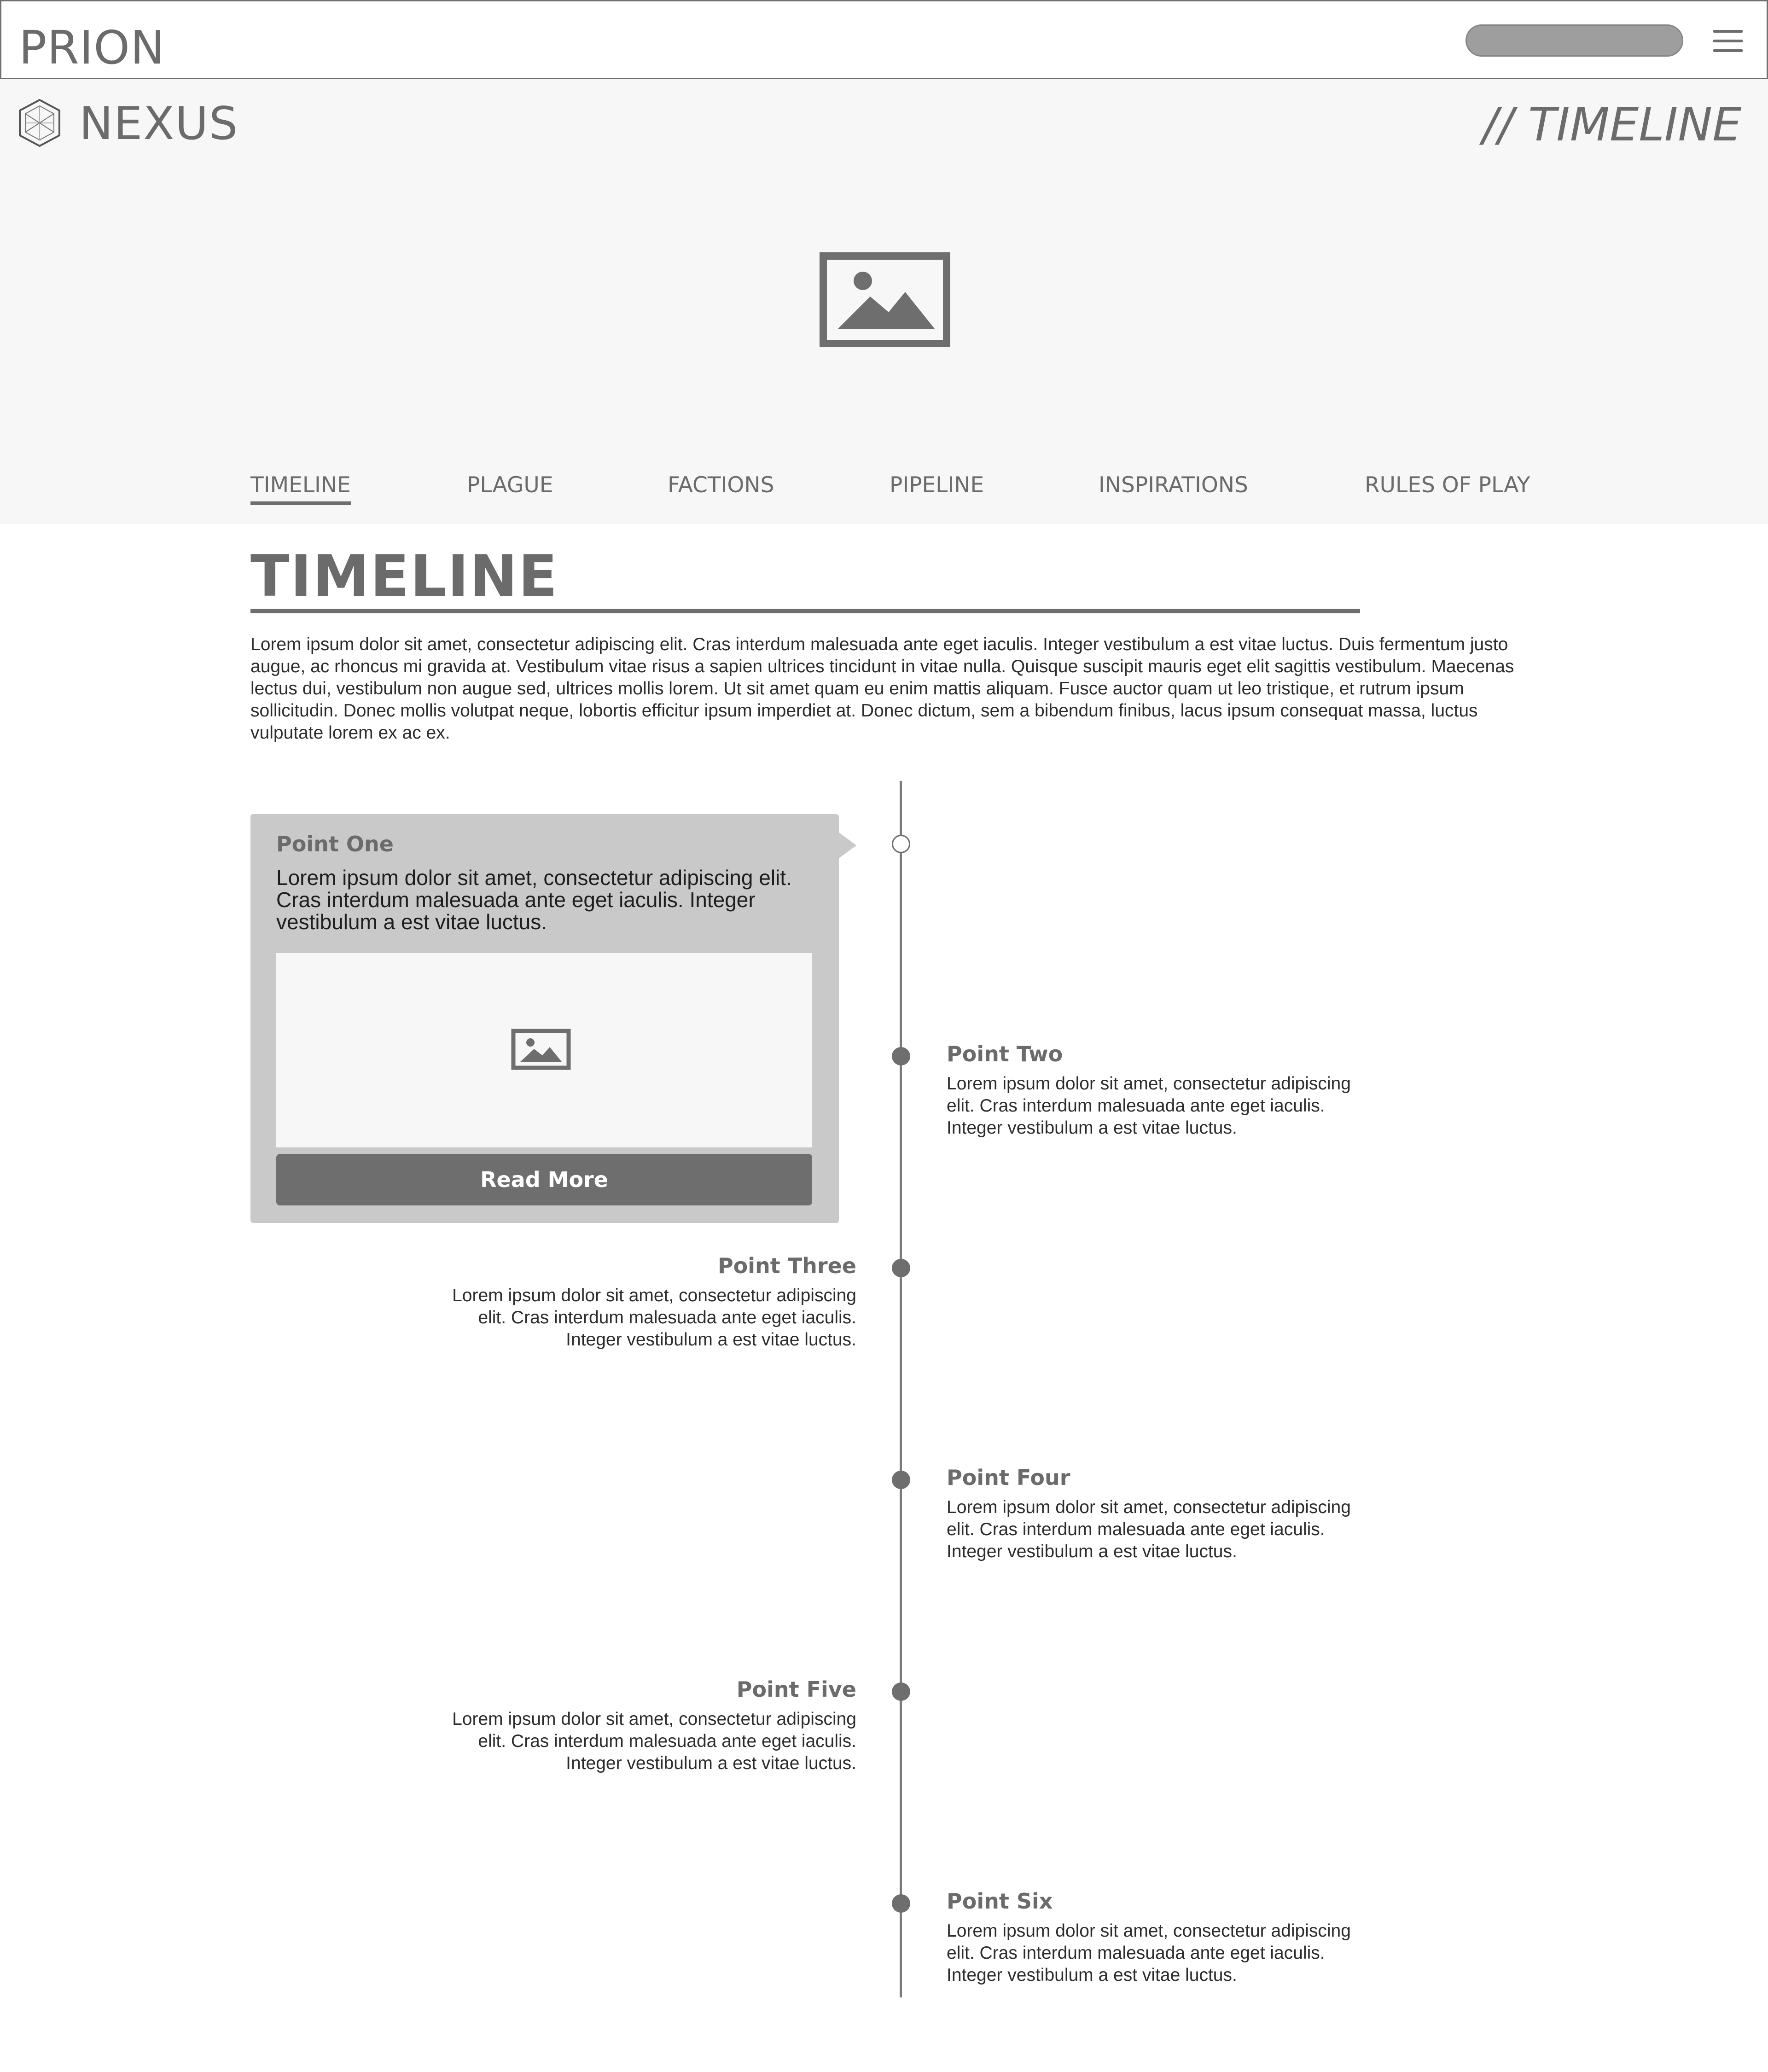 The height and width of the screenshot is (2072, 1768). Describe the element at coordinates (786, 1265) in the screenshot. I see `point-title: Point Three` at that location.